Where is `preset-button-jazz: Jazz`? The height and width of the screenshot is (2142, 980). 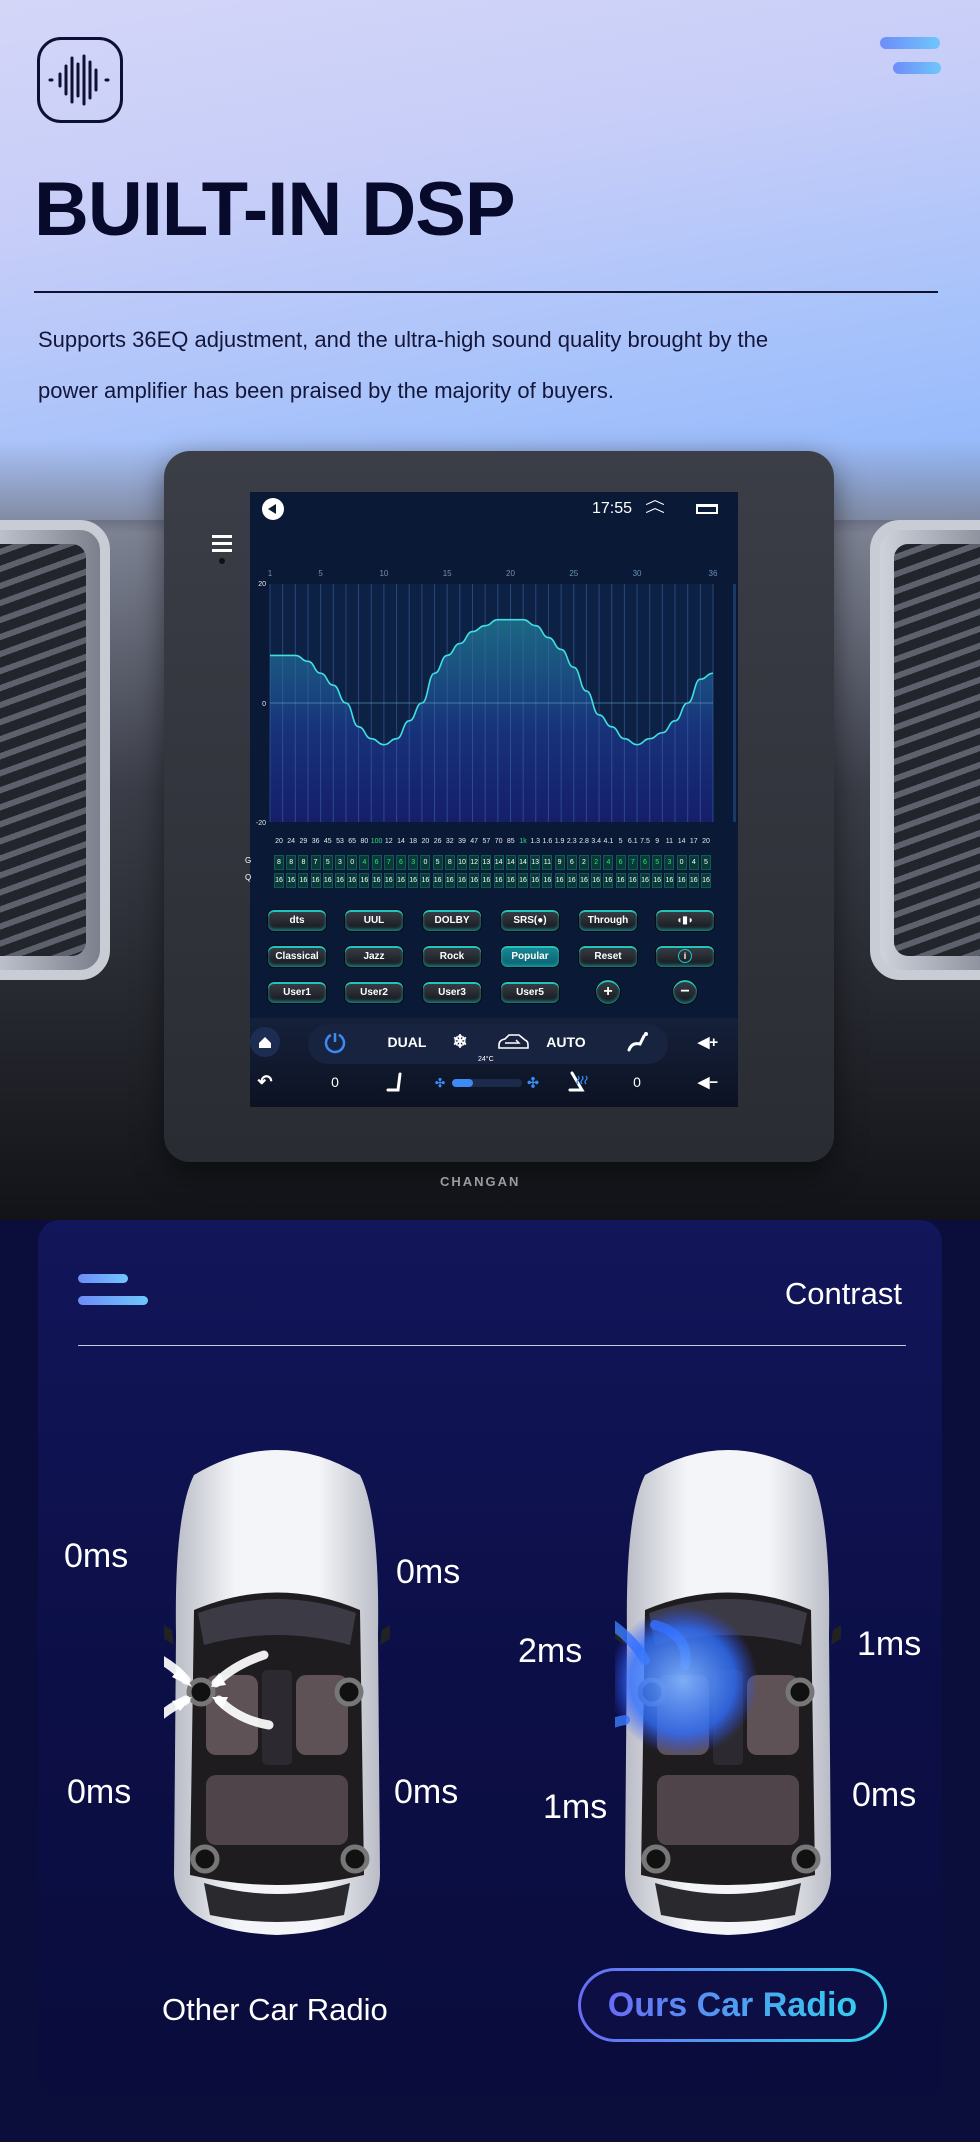
preset-button-jazz: Jazz is located at coordinates (374, 956).